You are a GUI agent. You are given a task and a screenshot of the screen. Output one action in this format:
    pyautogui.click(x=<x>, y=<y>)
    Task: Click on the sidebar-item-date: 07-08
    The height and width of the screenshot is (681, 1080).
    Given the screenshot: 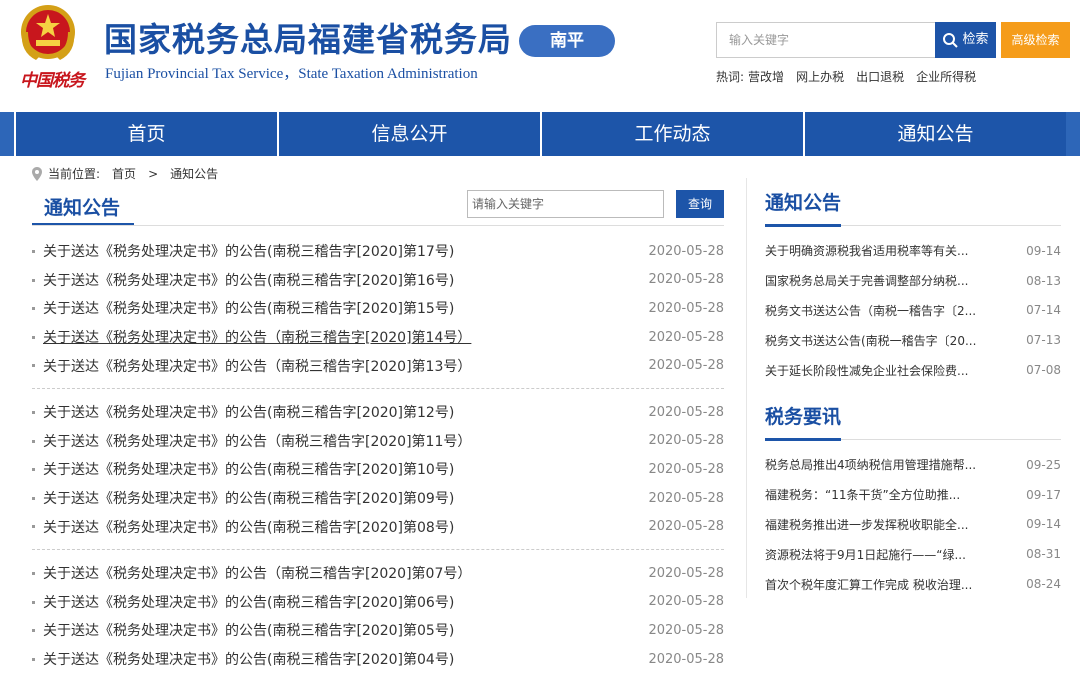 What is the action you would take?
    pyautogui.click(x=1043, y=370)
    